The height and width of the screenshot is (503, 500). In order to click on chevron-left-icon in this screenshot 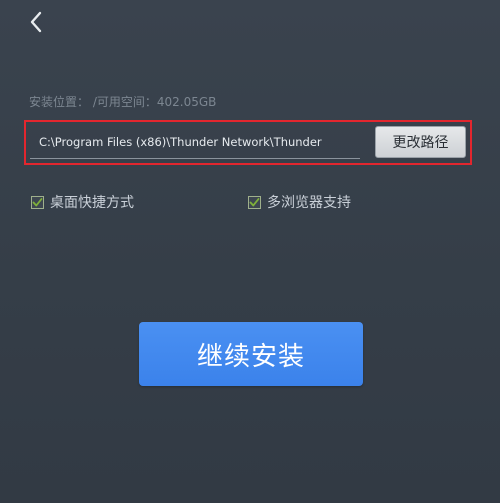, I will do `click(36, 22)`.